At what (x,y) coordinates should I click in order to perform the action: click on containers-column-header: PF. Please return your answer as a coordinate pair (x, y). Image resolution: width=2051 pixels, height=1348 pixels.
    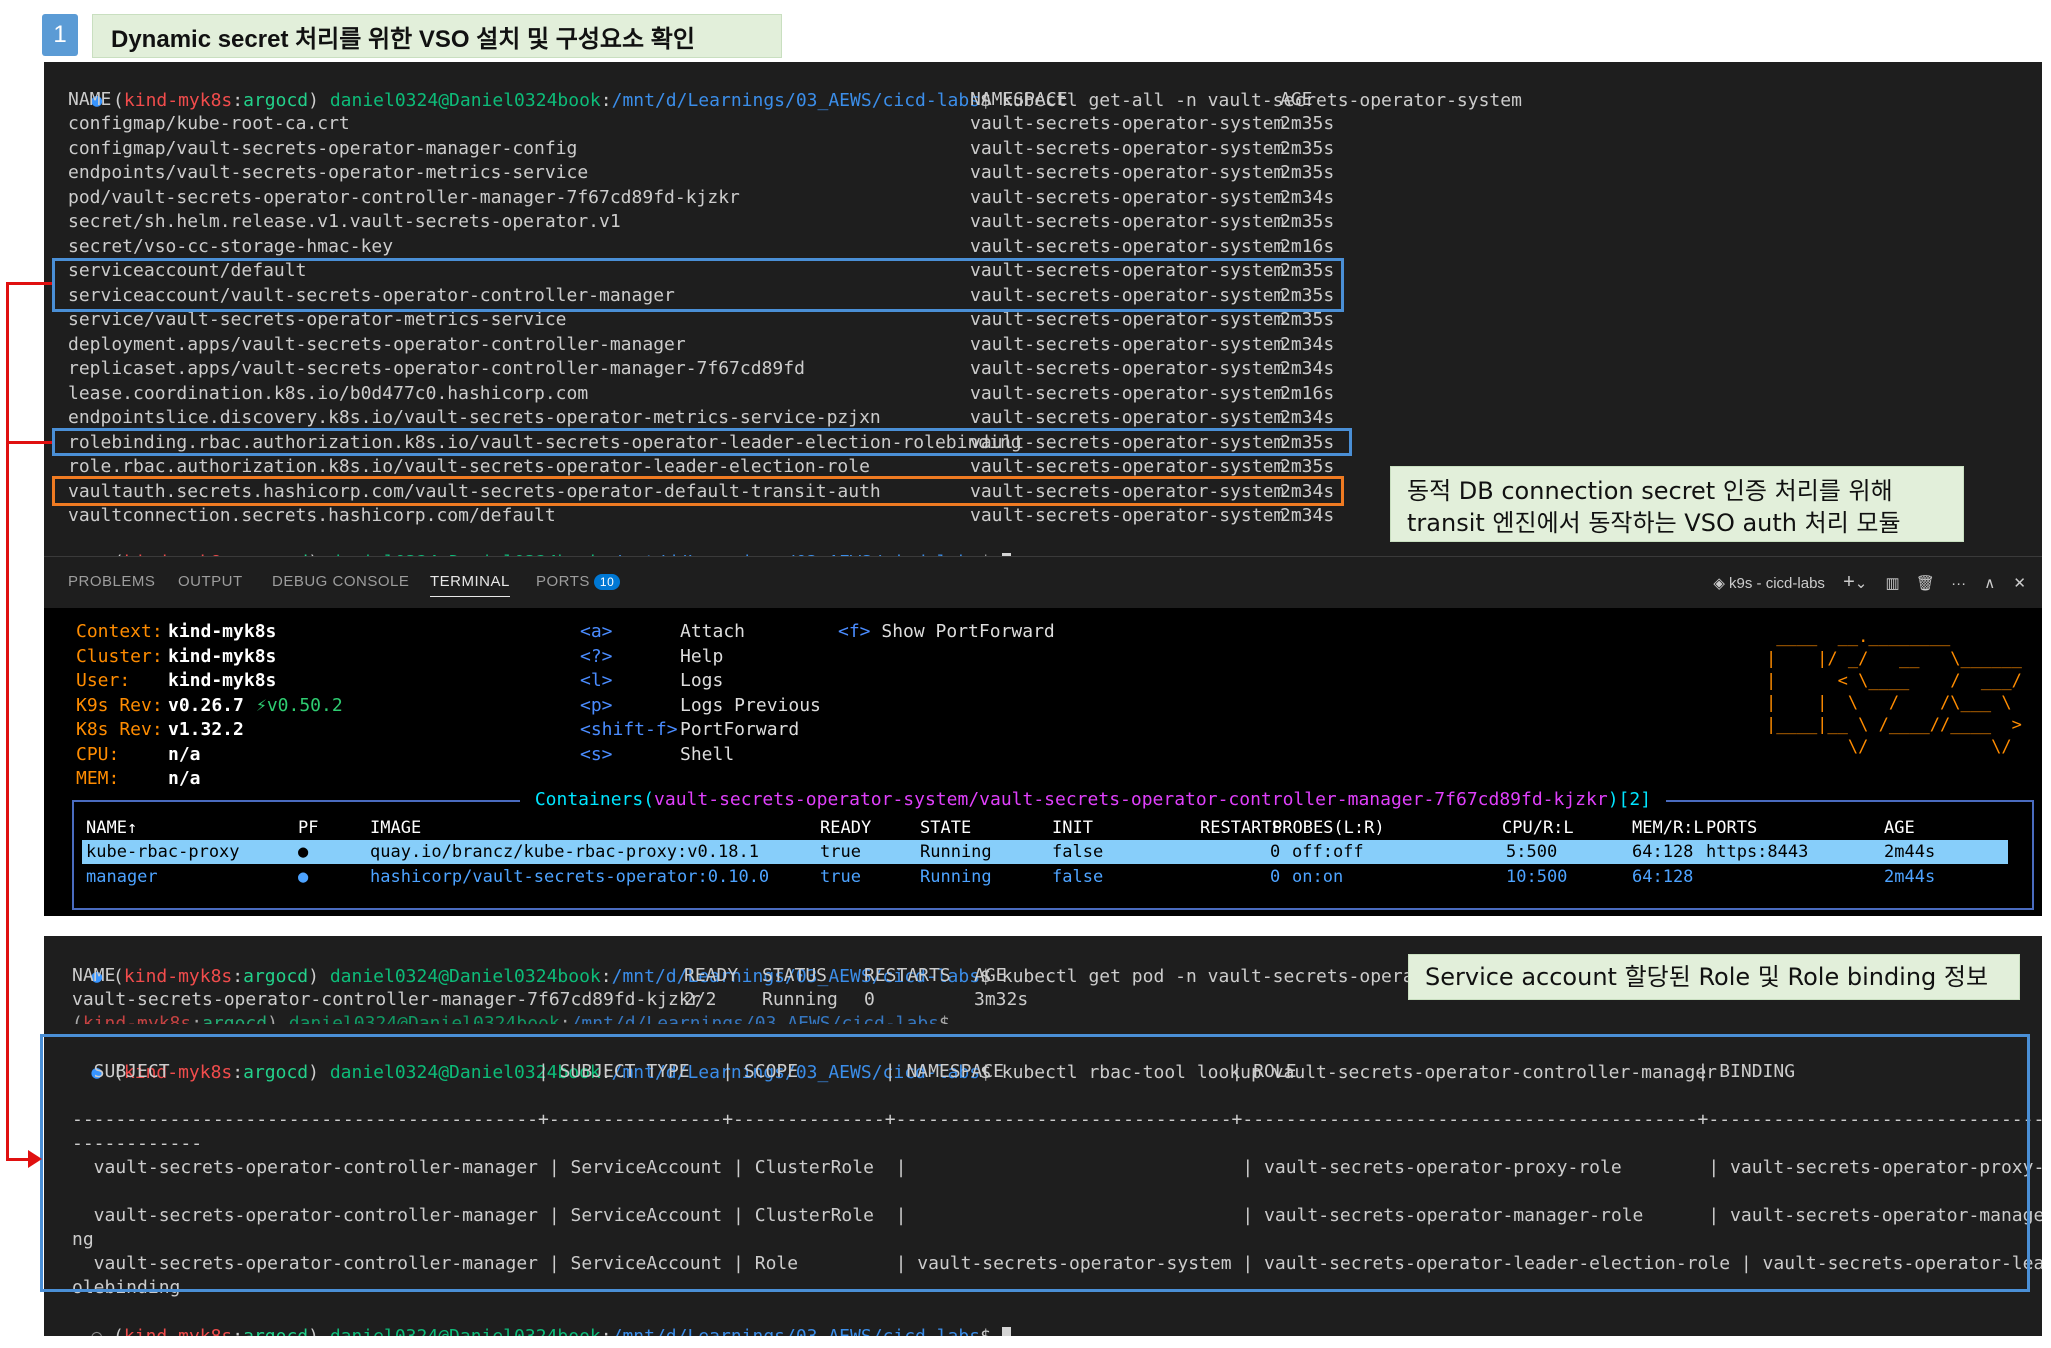
    Looking at the image, I should click on (308, 828).